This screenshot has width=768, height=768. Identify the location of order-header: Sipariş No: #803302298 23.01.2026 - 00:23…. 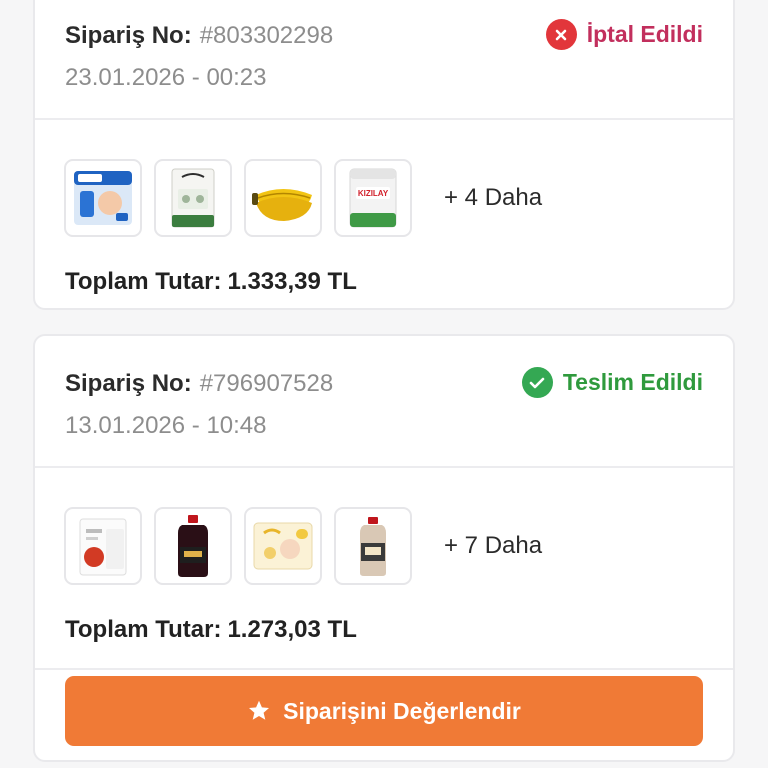
(384, 59).